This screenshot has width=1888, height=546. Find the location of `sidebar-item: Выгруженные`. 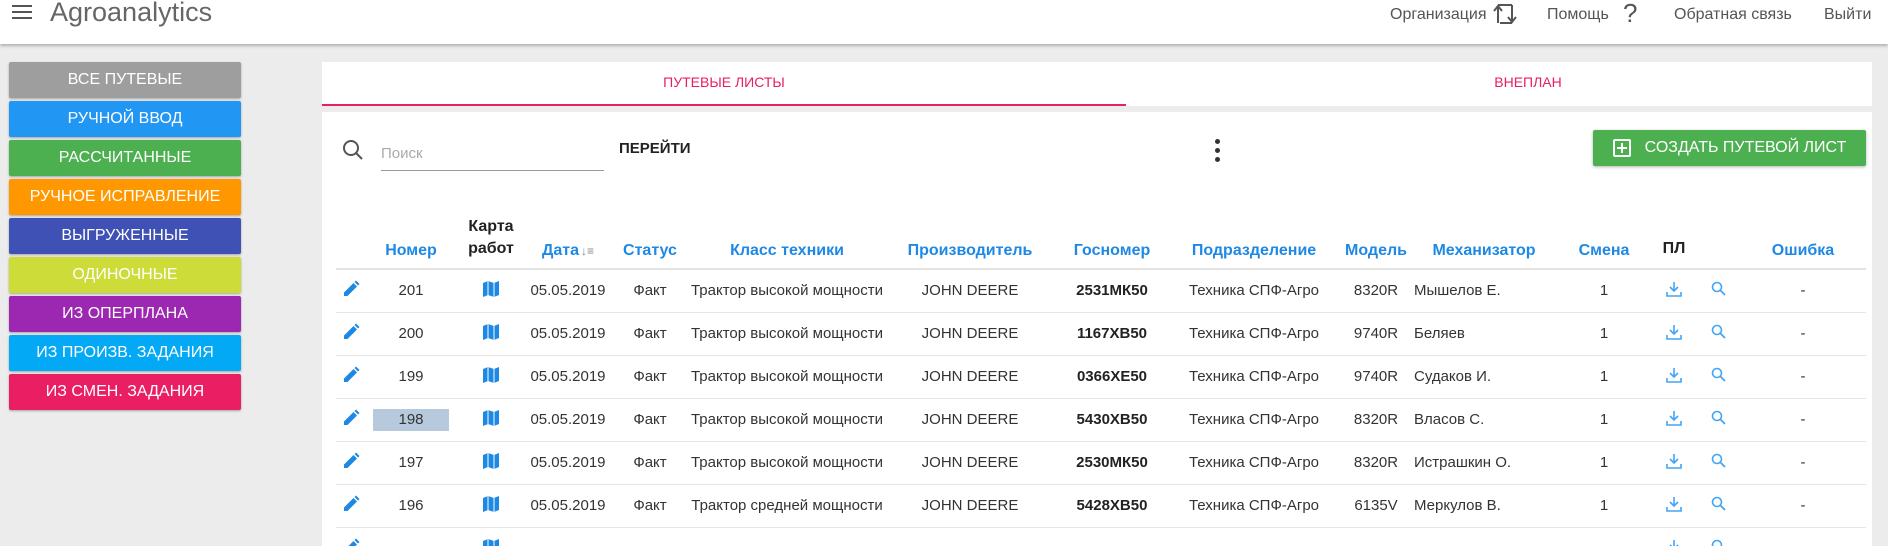

sidebar-item: Выгруженные is located at coordinates (125, 236).